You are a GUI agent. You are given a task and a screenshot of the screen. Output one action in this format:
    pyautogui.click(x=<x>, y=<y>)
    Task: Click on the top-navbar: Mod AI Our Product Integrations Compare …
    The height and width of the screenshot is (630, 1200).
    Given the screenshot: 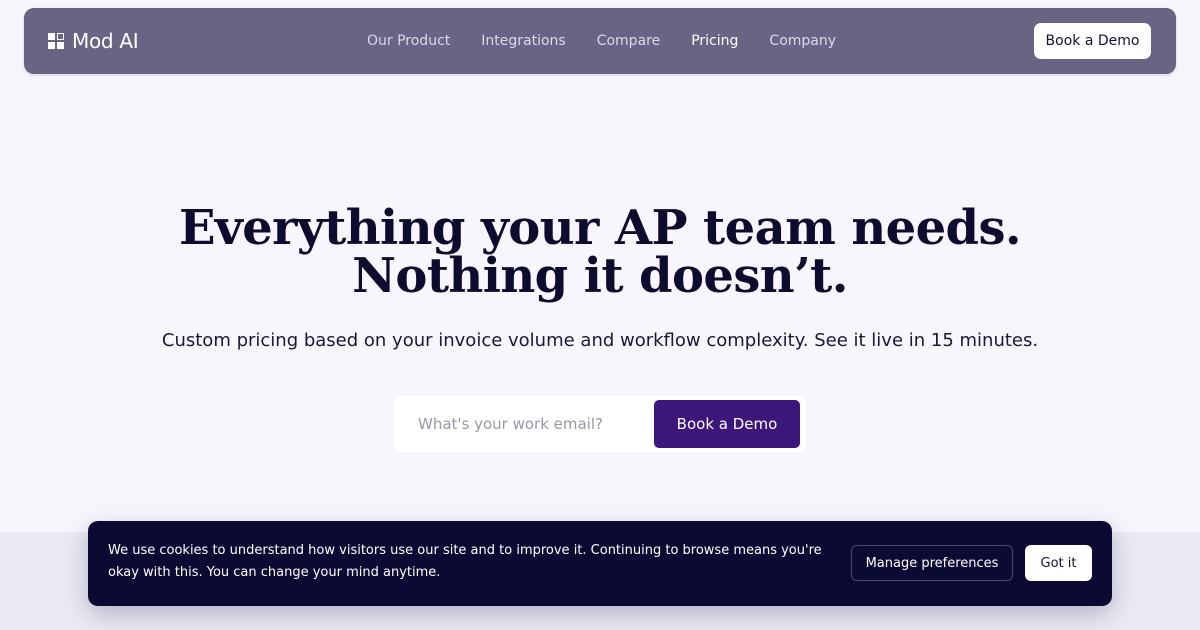 What is the action you would take?
    pyautogui.click(x=600, y=41)
    